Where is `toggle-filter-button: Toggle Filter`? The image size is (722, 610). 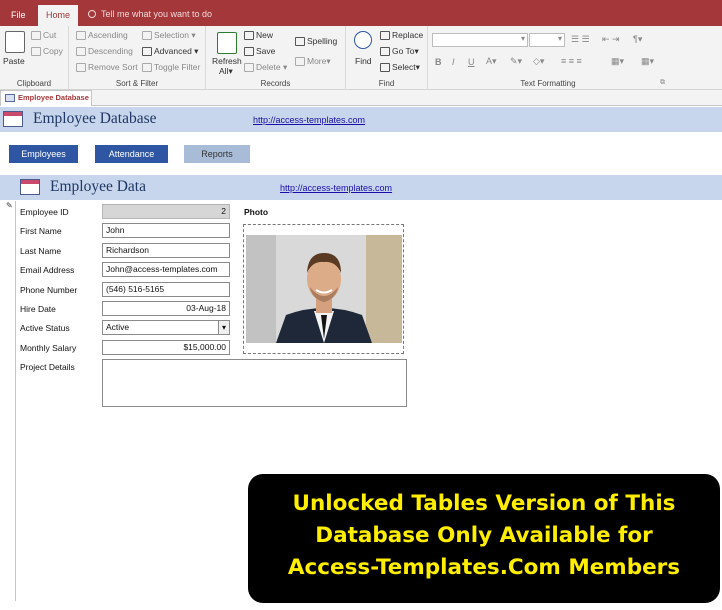 toggle-filter-button: Toggle Filter is located at coordinates (171, 67).